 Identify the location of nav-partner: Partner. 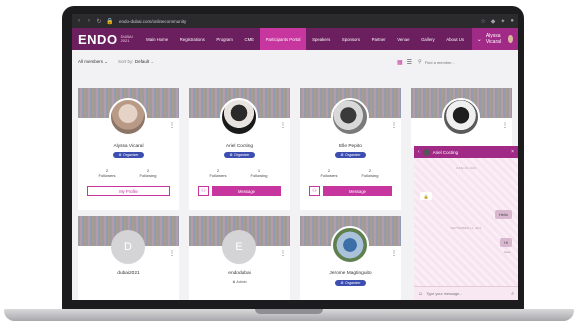
(379, 39).